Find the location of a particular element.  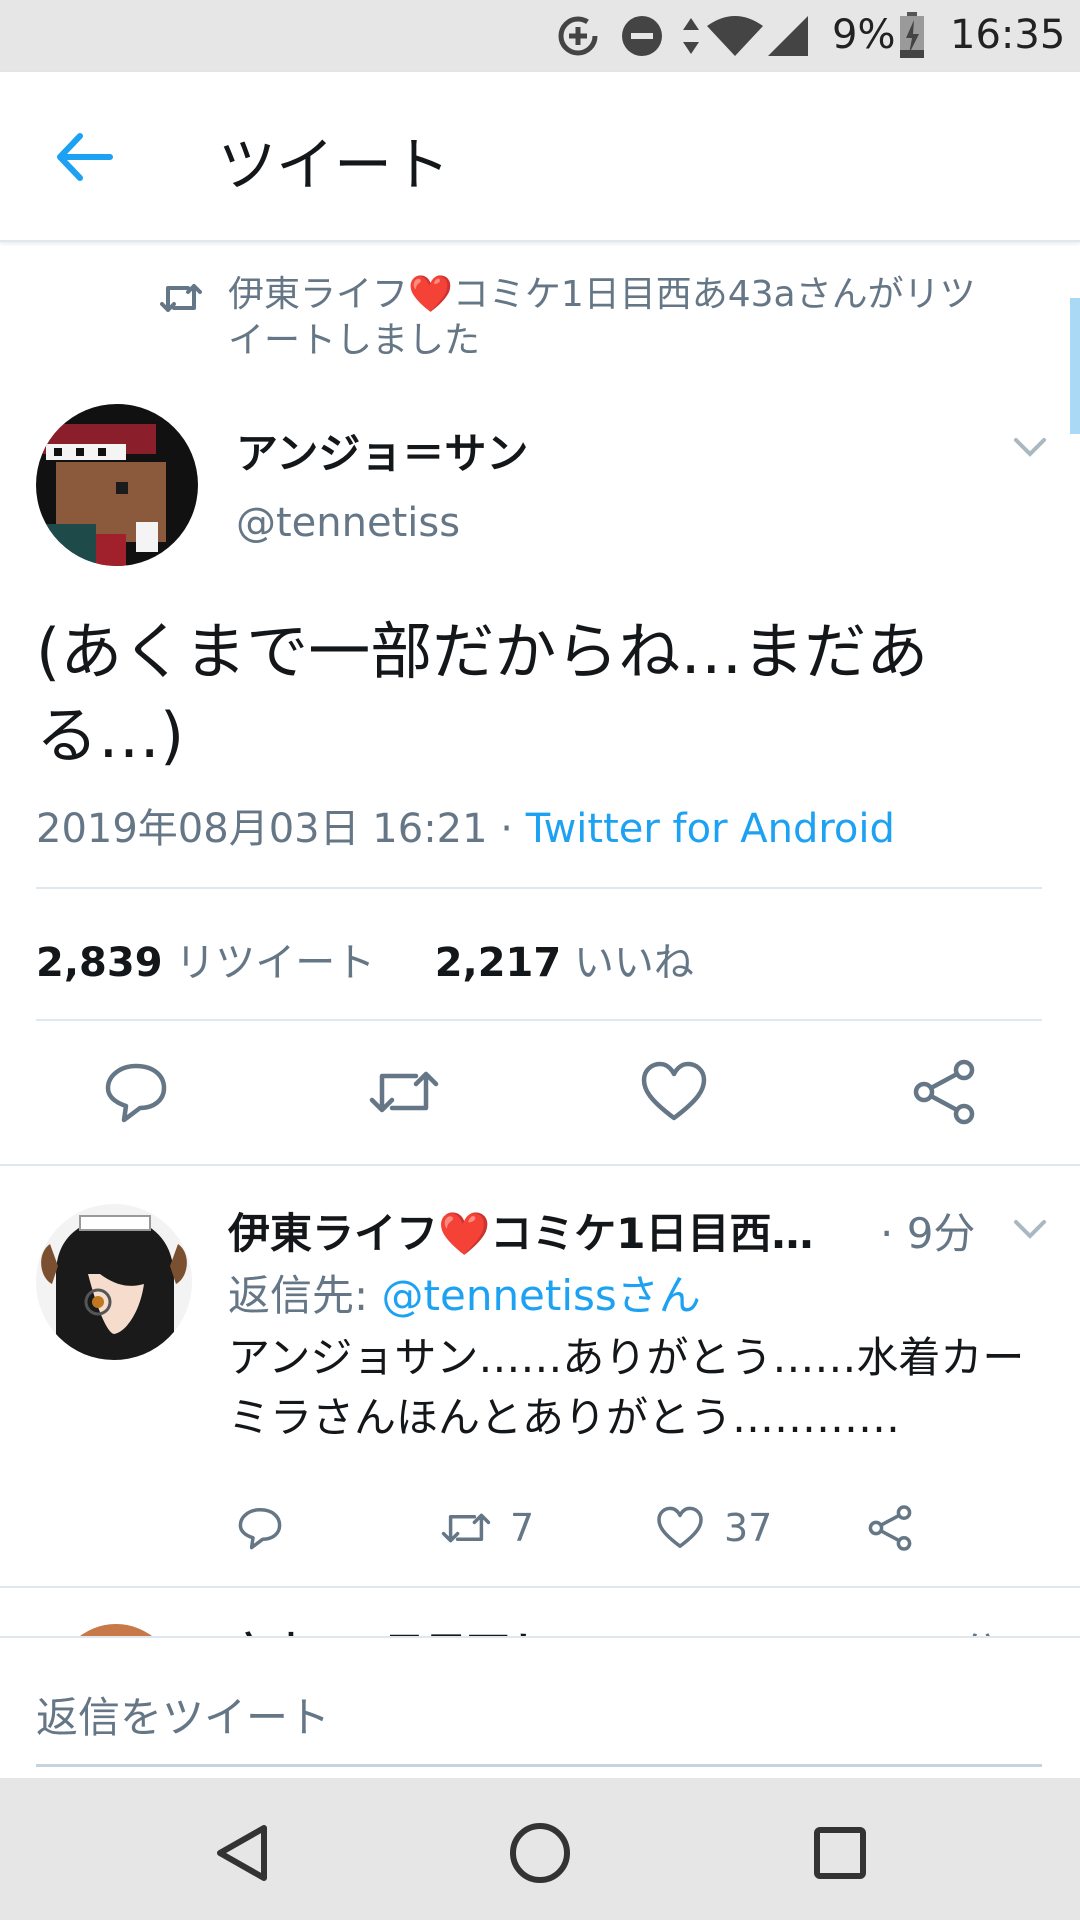

tweet-stats: 2,839 リツイート 2,217 いいね is located at coordinates (365, 959).